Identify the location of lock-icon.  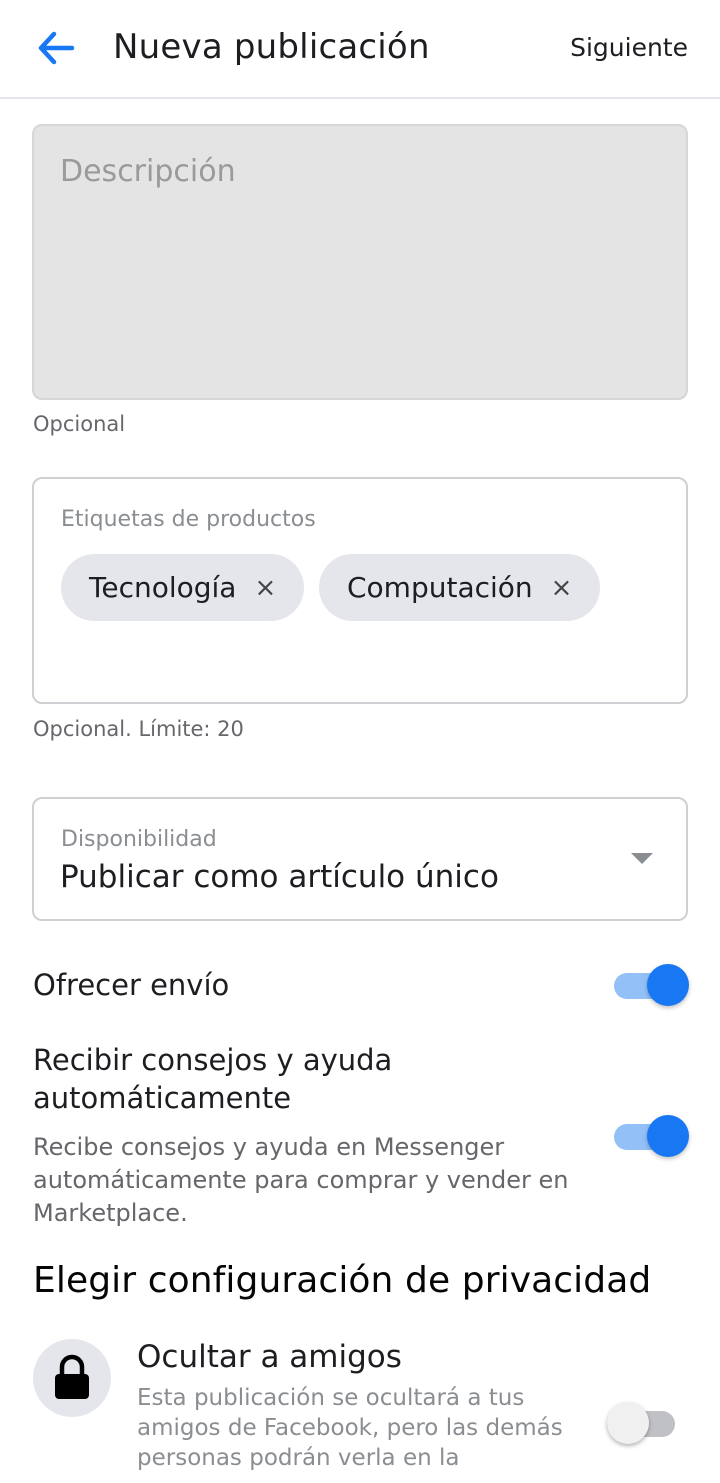
(72, 1376).